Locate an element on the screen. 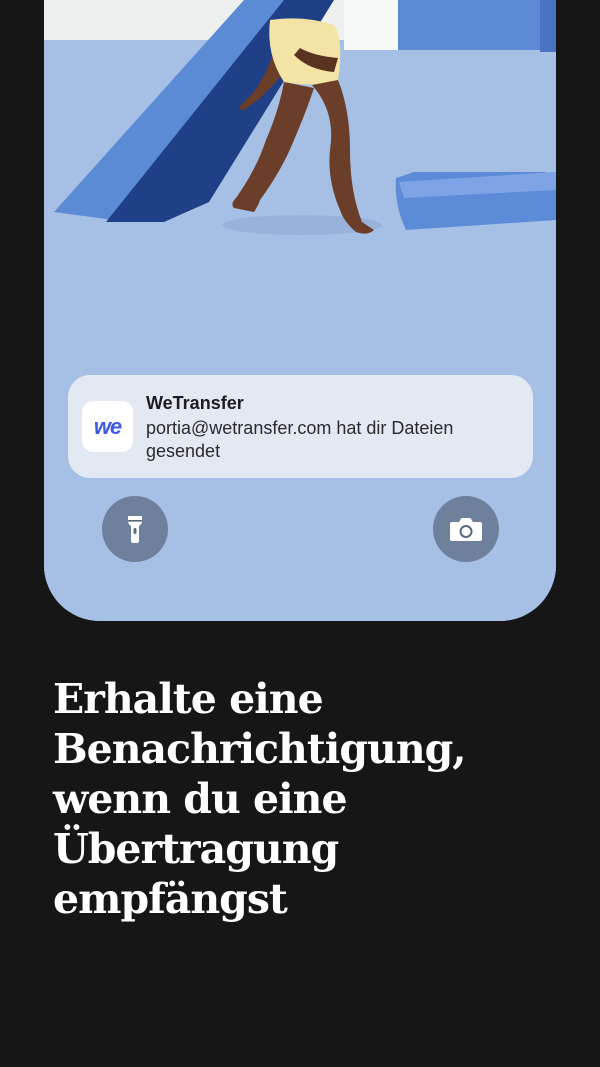  notification-app-name: WeTransfer is located at coordinates (195, 403).